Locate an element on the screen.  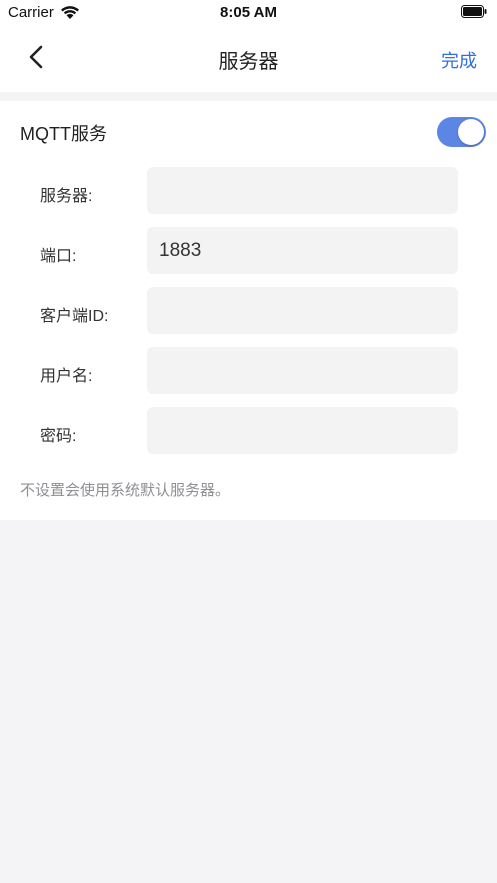
toggle-knob is located at coordinates (471, 132).